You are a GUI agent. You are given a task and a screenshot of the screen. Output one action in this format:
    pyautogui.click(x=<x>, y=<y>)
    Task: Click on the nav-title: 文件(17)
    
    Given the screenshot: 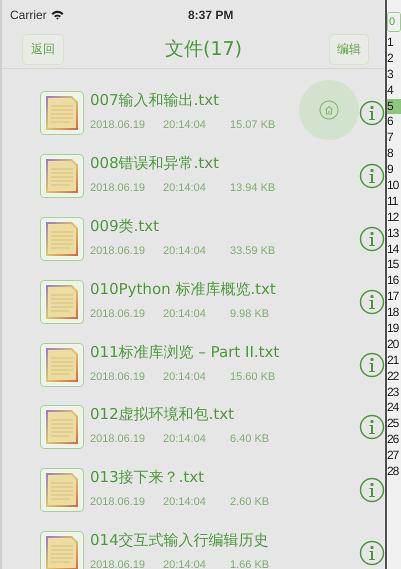 What is the action you would take?
    pyautogui.click(x=203, y=49)
    